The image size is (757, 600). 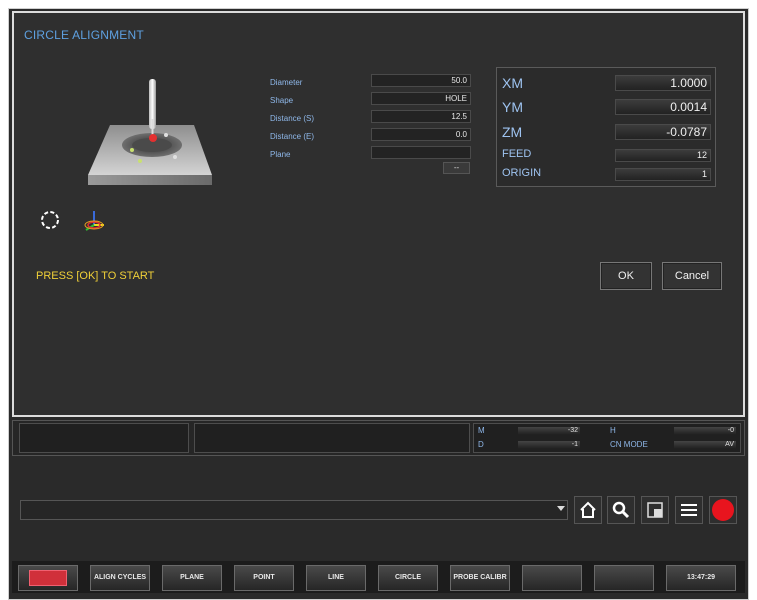 What do you see at coordinates (192, 578) in the screenshot?
I see `softkey-plane: PLANE` at bounding box center [192, 578].